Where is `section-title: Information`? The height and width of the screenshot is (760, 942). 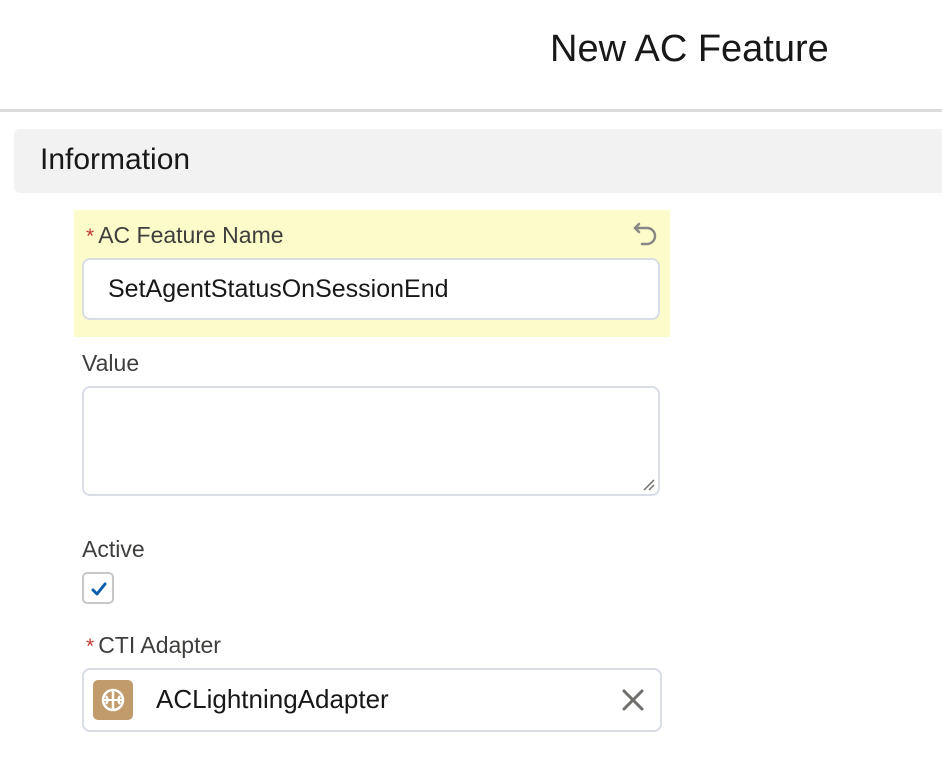 section-title: Information is located at coordinates (115, 159).